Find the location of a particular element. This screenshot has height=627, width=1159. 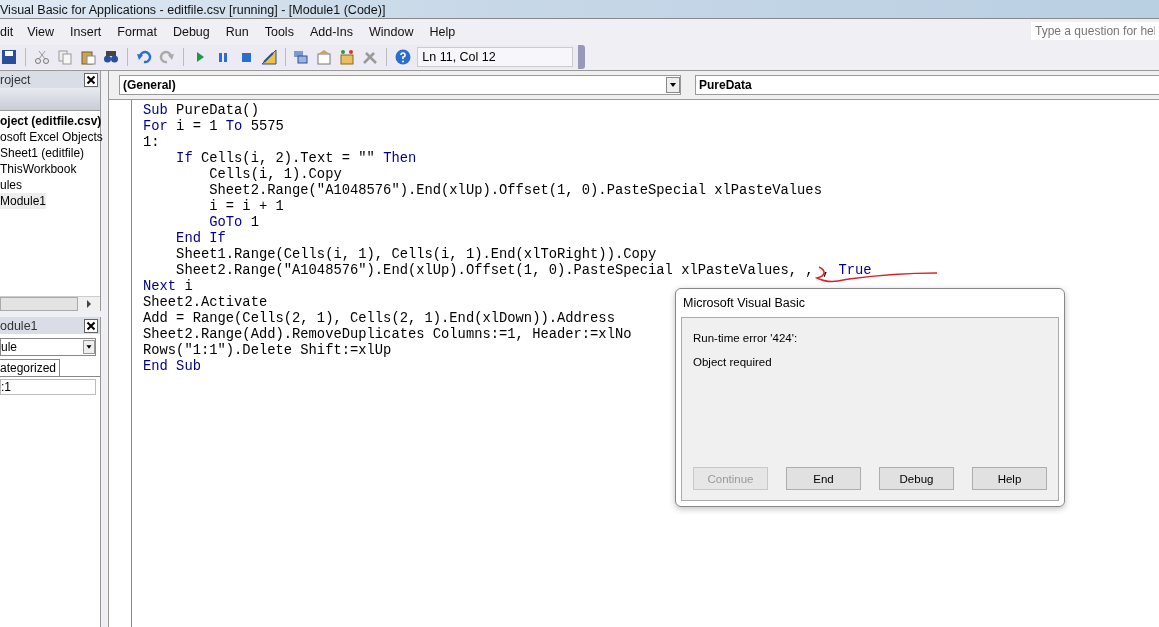

cursor-position: Ln 11, Col 12 is located at coordinates (495, 57).